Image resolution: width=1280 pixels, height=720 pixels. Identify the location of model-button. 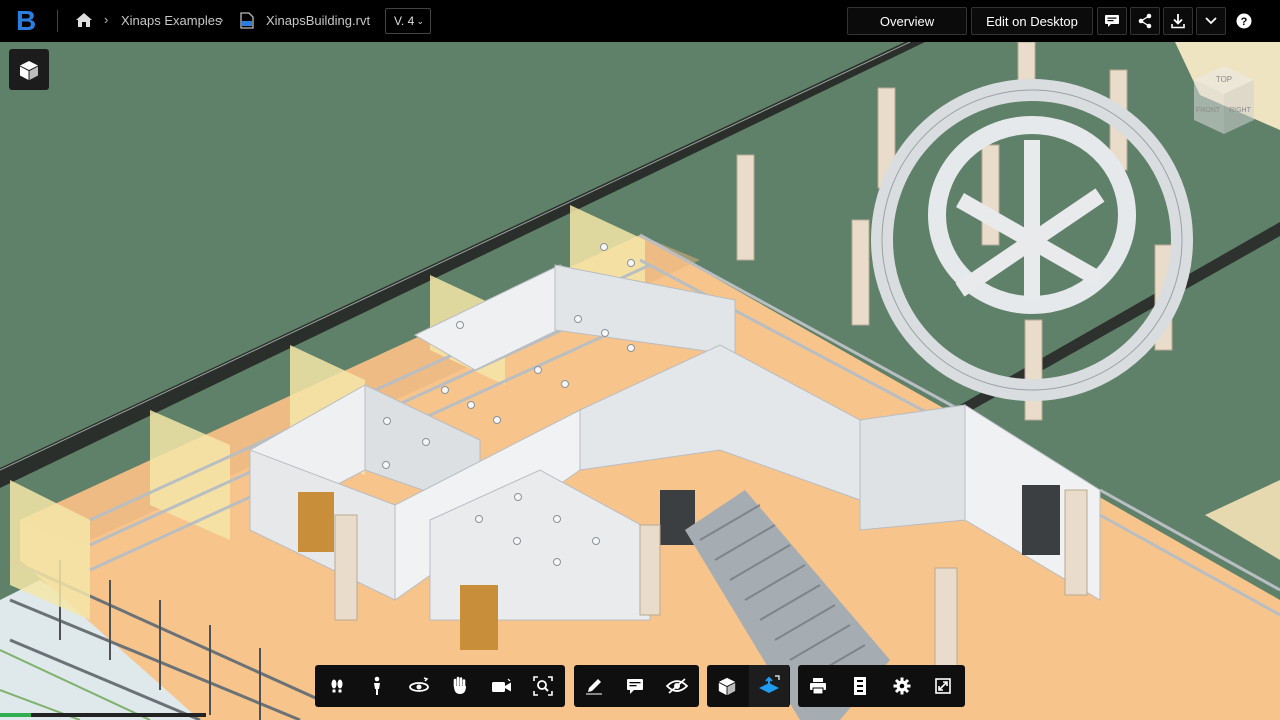
(727, 686).